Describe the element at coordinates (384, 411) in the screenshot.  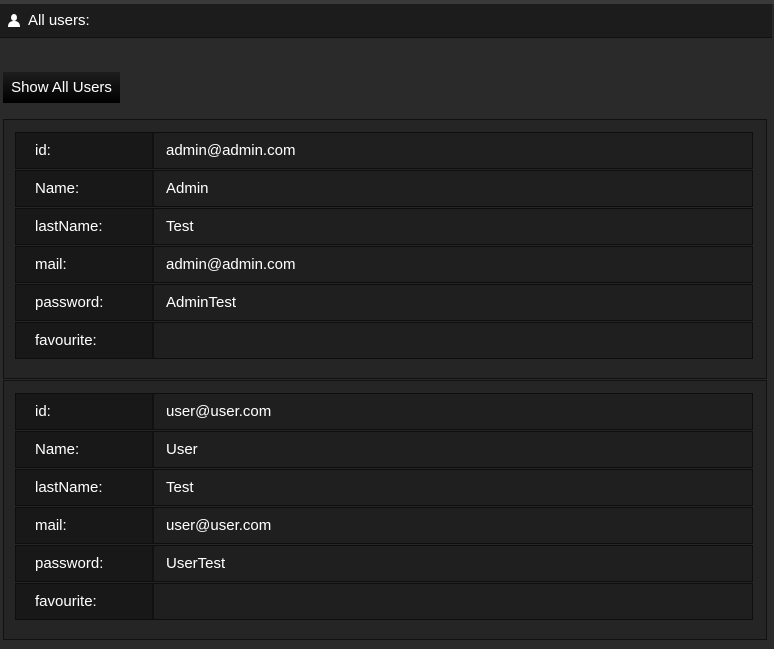
I see `table-row: id: user@user.com` at that location.